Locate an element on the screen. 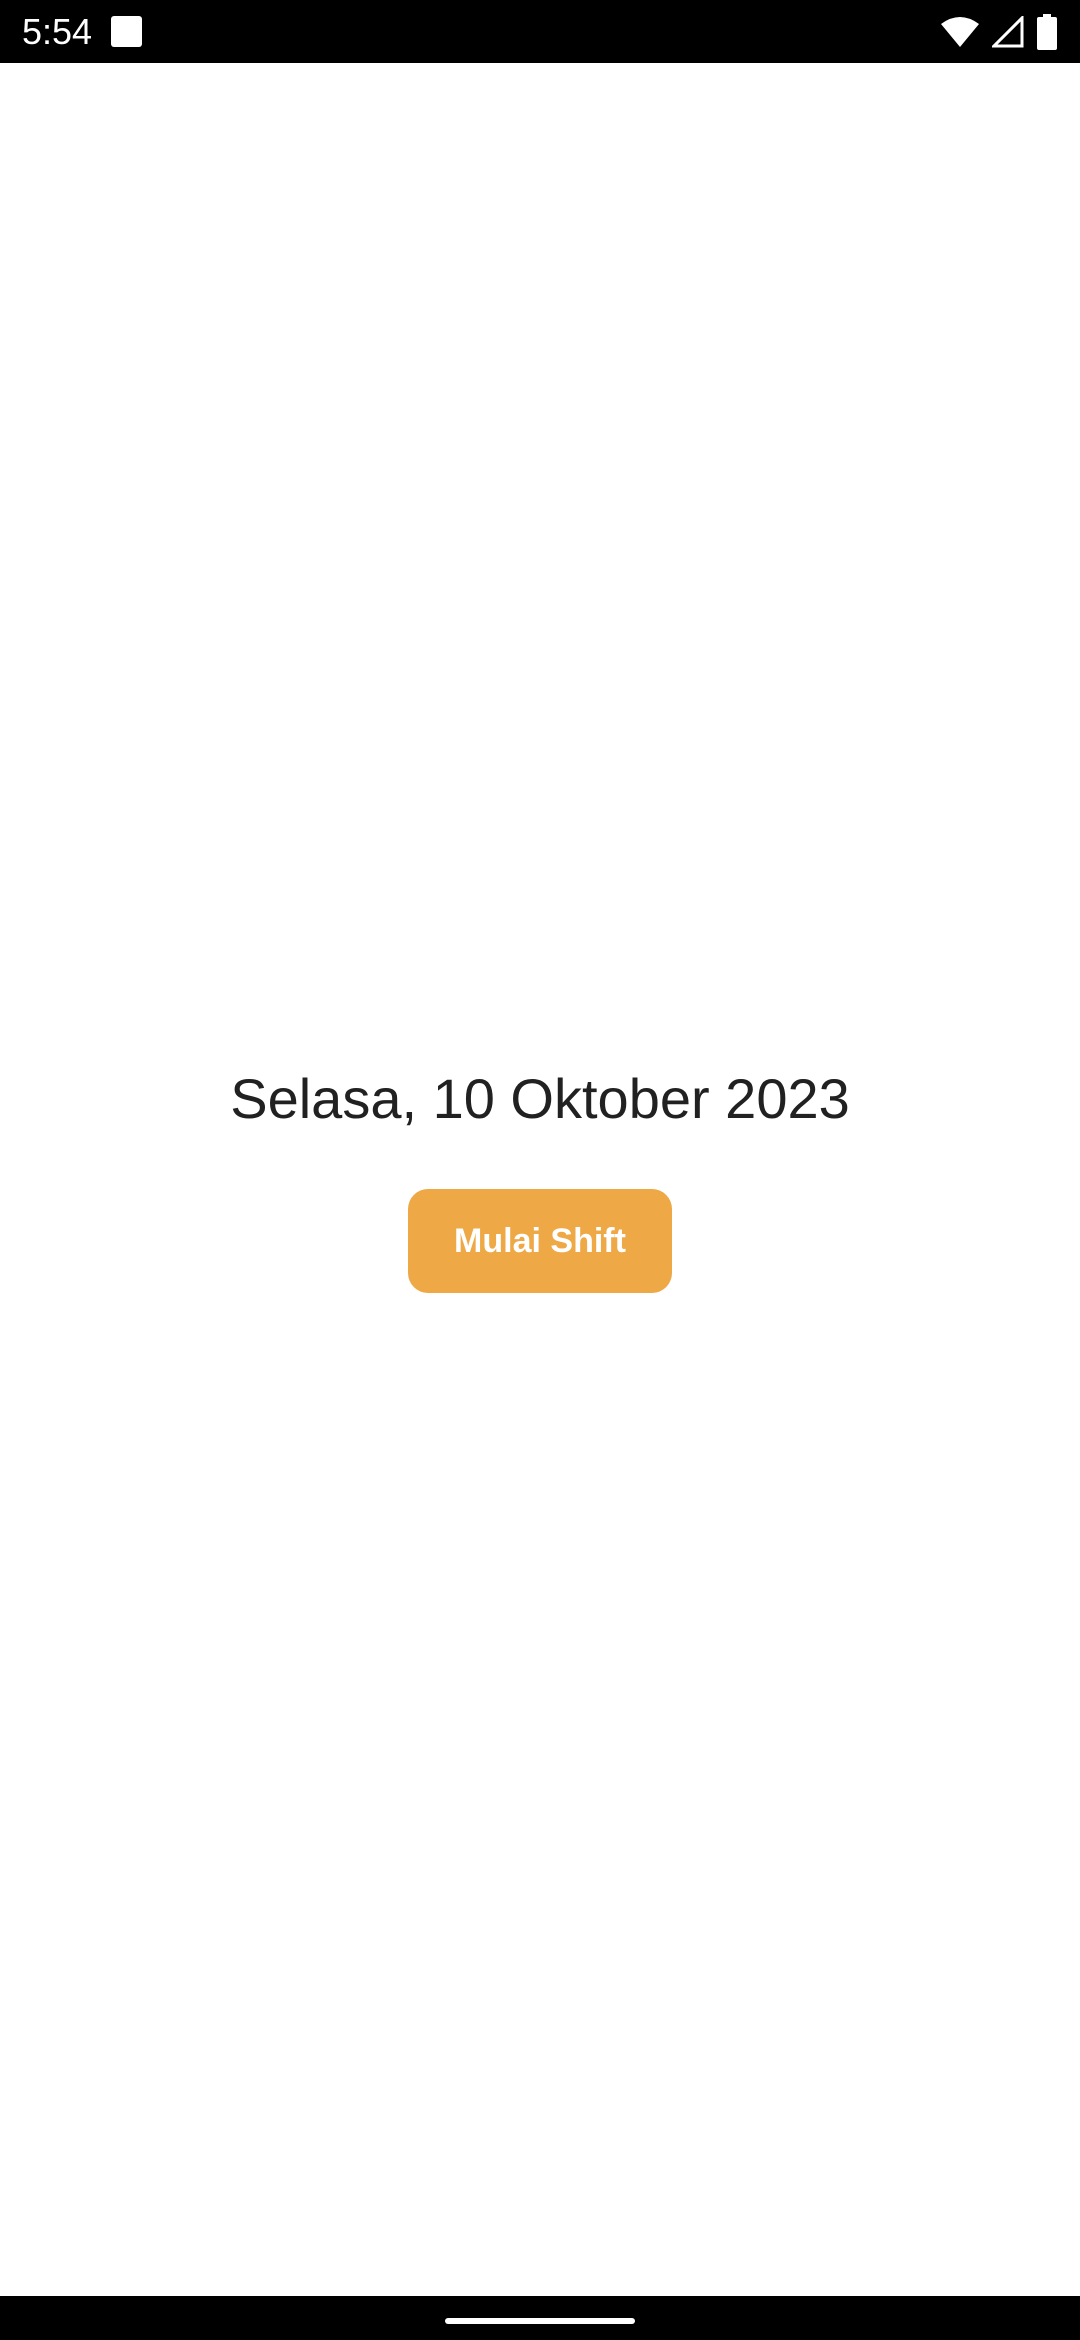 Image resolution: width=1080 pixels, height=2340 pixels. battery-icon is located at coordinates (1047, 32).